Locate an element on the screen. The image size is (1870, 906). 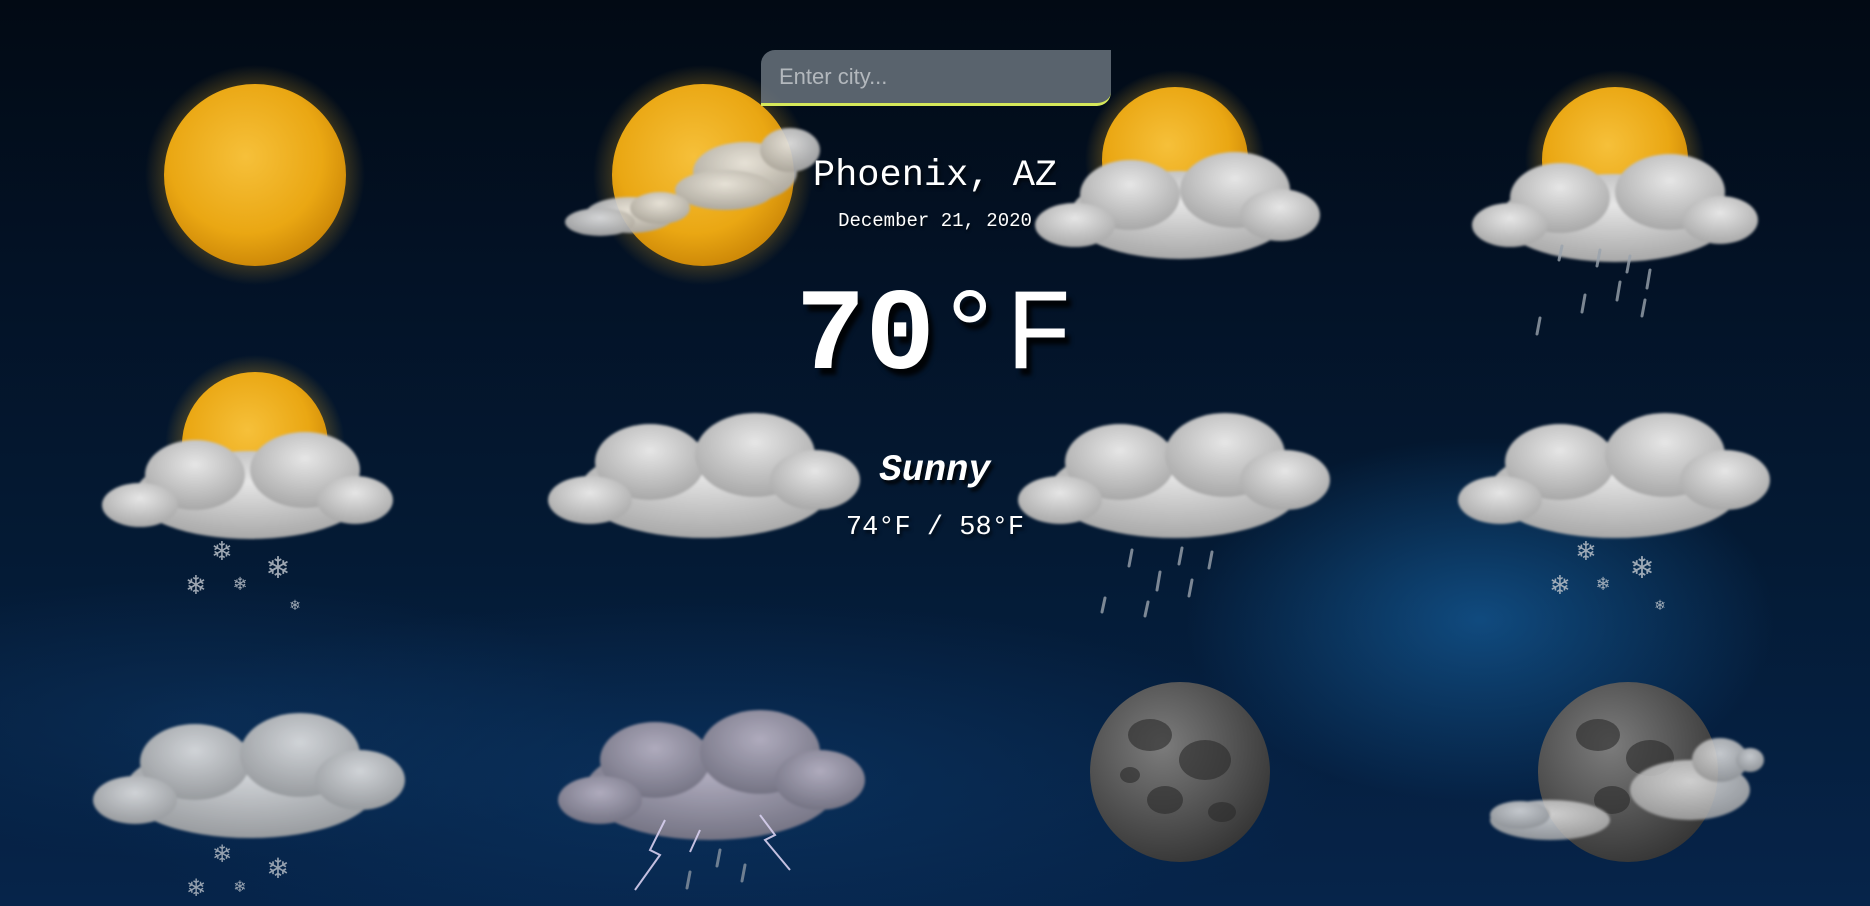
city-search-input is located at coordinates (936, 78).